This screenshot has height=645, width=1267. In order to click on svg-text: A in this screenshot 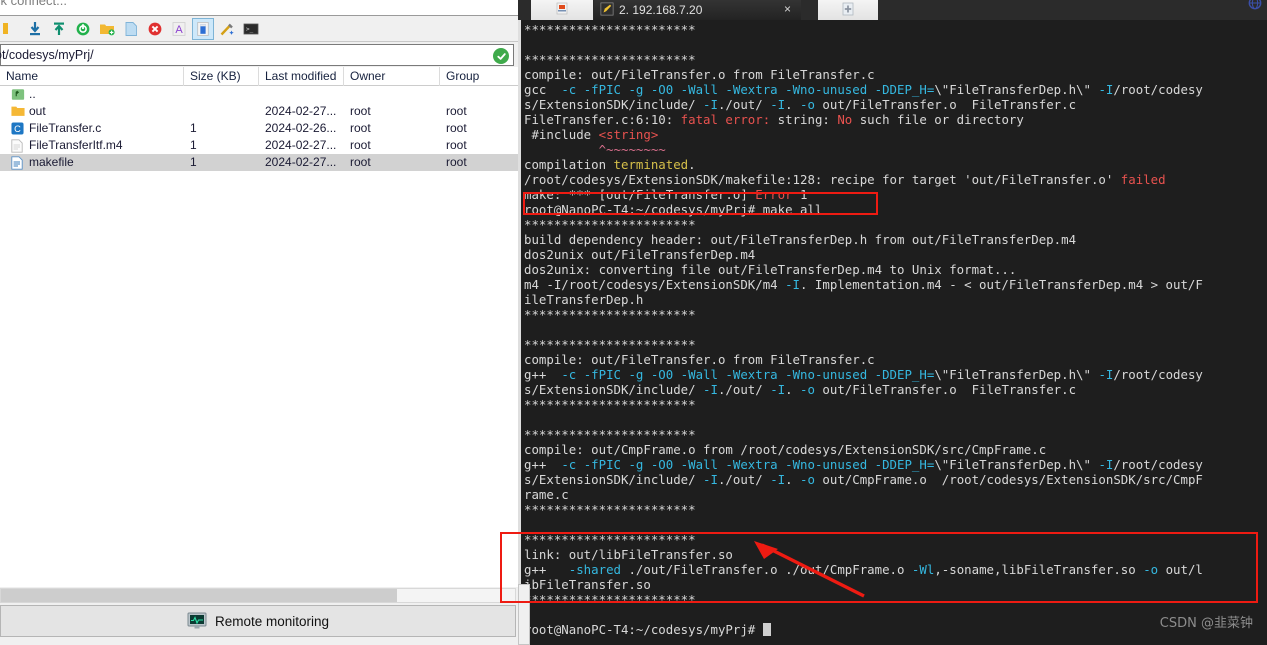, I will do `click(179, 30)`.